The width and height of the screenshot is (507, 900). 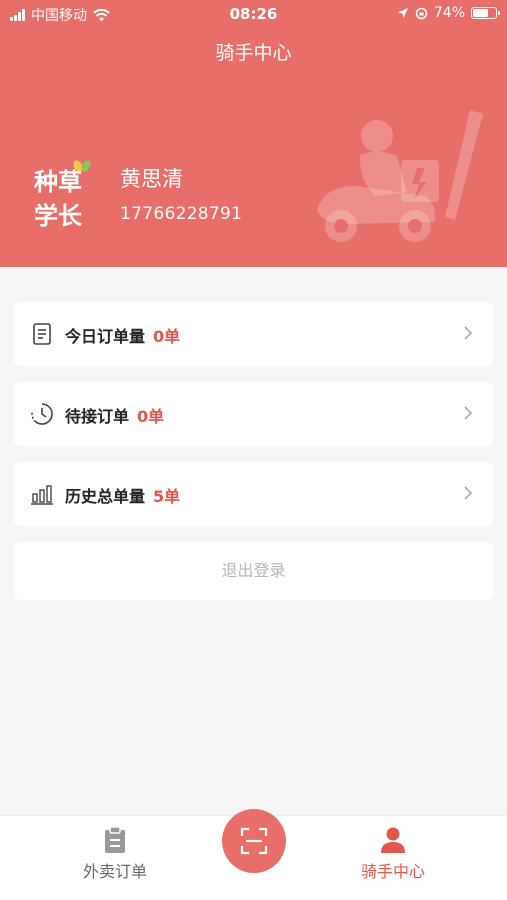 I want to click on tab-takeout-orders: 外卖订单, so click(x=115, y=858).